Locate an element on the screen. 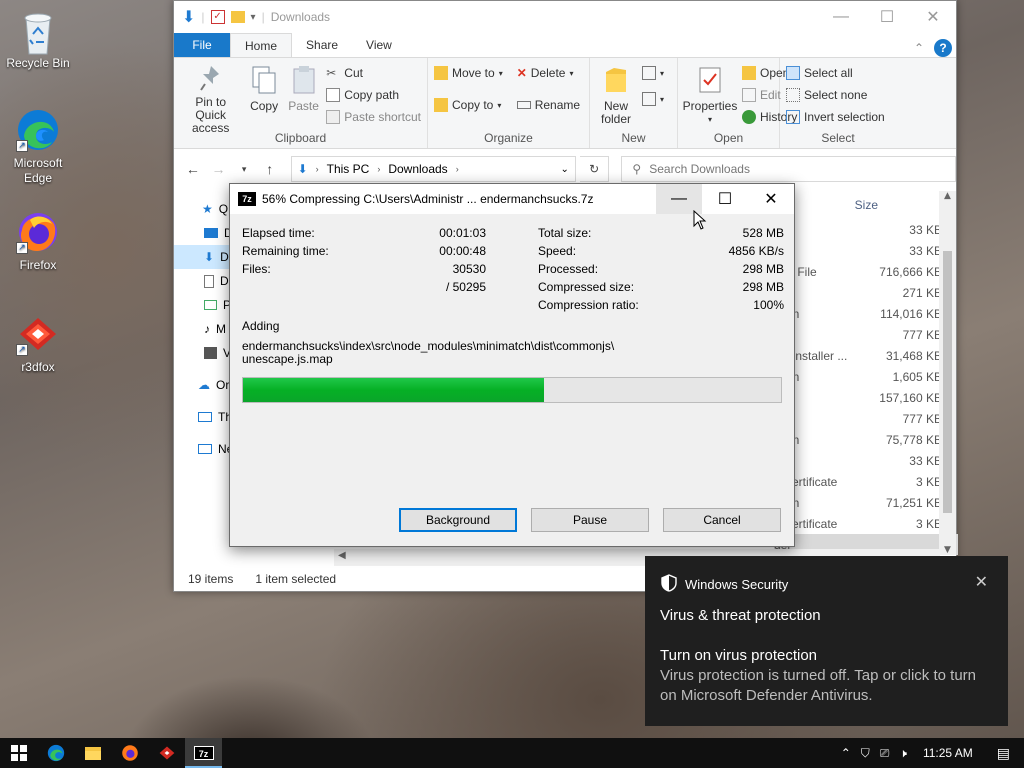 The image size is (1024, 768). copy-button: Copy is located at coordinates (263, 96).